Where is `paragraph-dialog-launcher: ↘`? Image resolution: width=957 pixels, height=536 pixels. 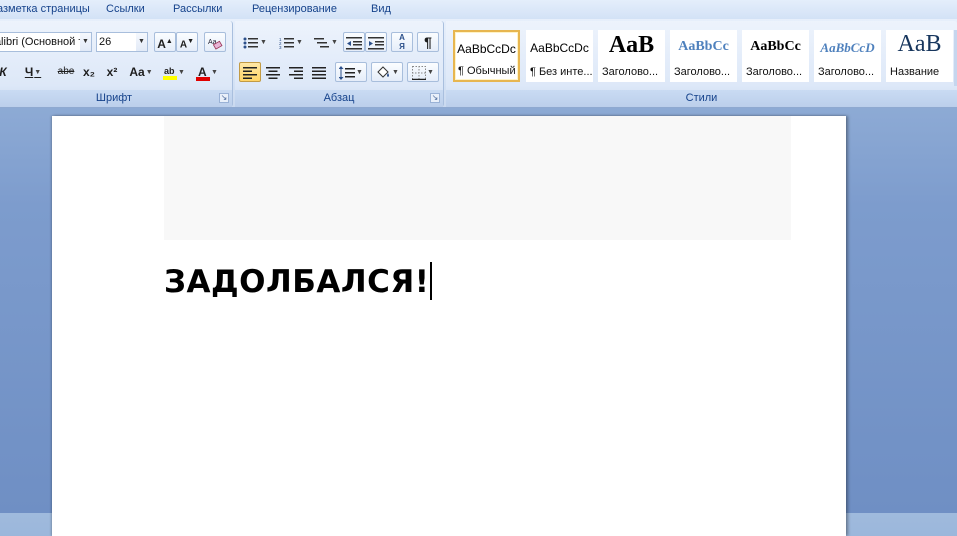
paragraph-dialog-launcher: ↘ is located at coordinates (435, 98).